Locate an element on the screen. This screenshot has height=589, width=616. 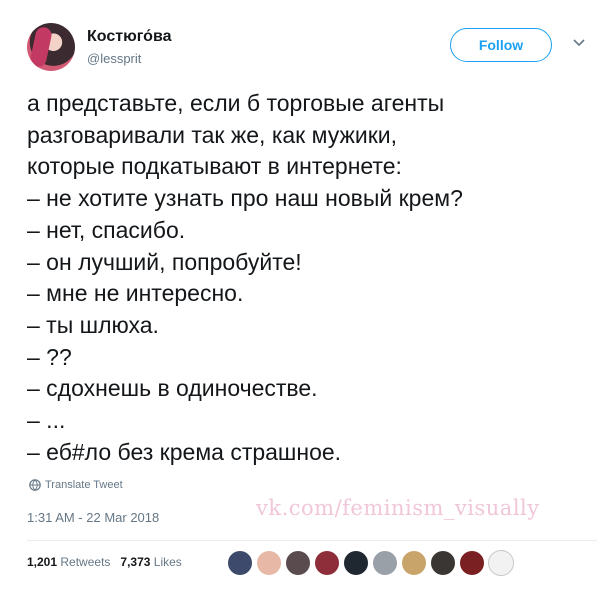
retweets-label: Retweets is located at coordinates (85, 562).